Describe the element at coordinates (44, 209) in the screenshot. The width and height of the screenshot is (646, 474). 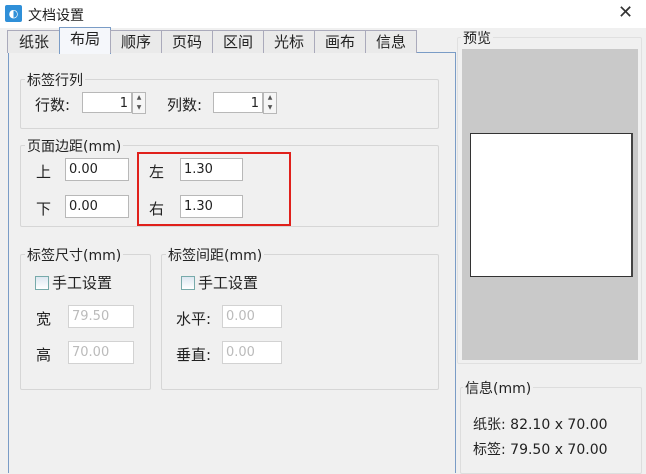
I see `margin-bottom-label: 下` at that location.